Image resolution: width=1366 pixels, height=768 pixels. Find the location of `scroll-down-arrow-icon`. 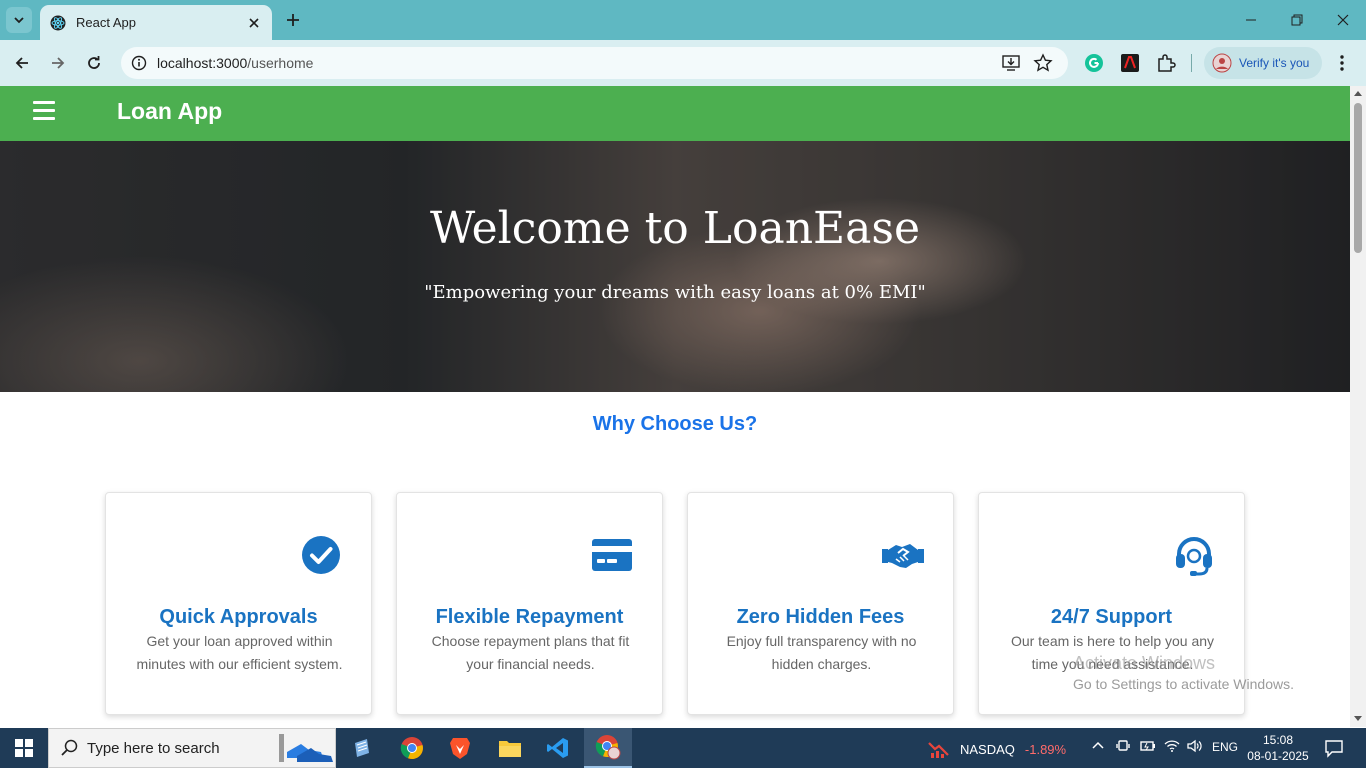

scroll-down-arrow-icon is located at coordinates (1358, 718).